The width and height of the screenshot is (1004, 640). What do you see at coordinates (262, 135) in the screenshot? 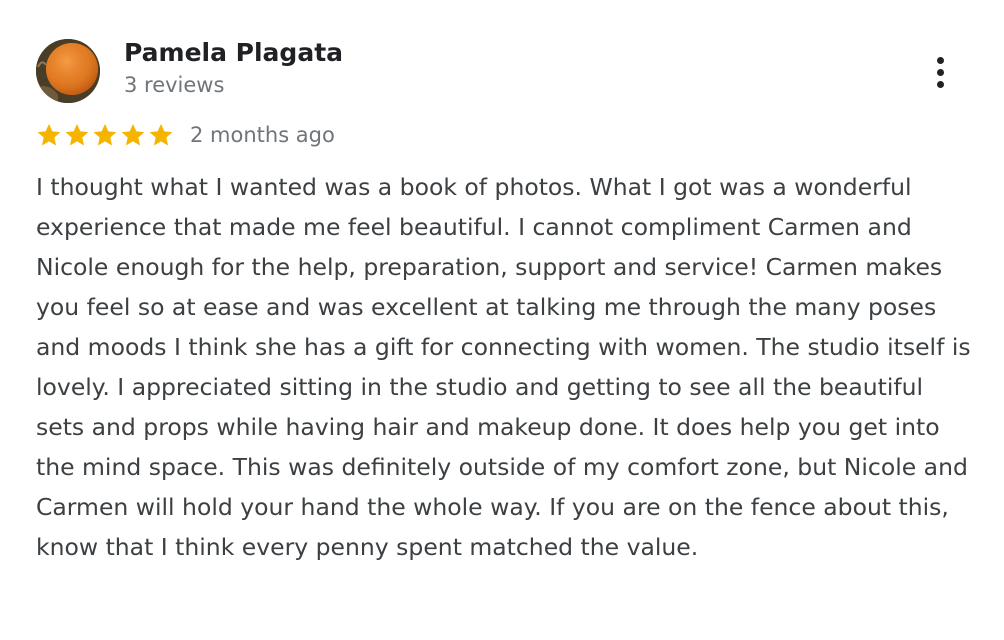
I see `review-date: 2 months ago` at bounding box center [262, 135].